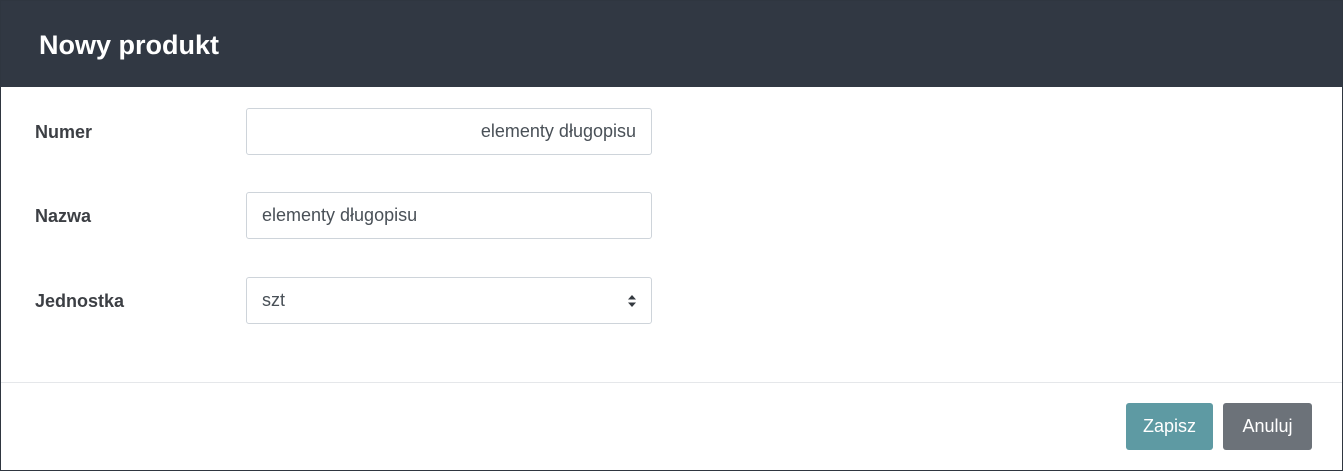 This screenshot has width=1343, height=471. Describe the element at coordinates (80, 301) in the screenshot. I see `jednostka-label: Jednostka` at that location.